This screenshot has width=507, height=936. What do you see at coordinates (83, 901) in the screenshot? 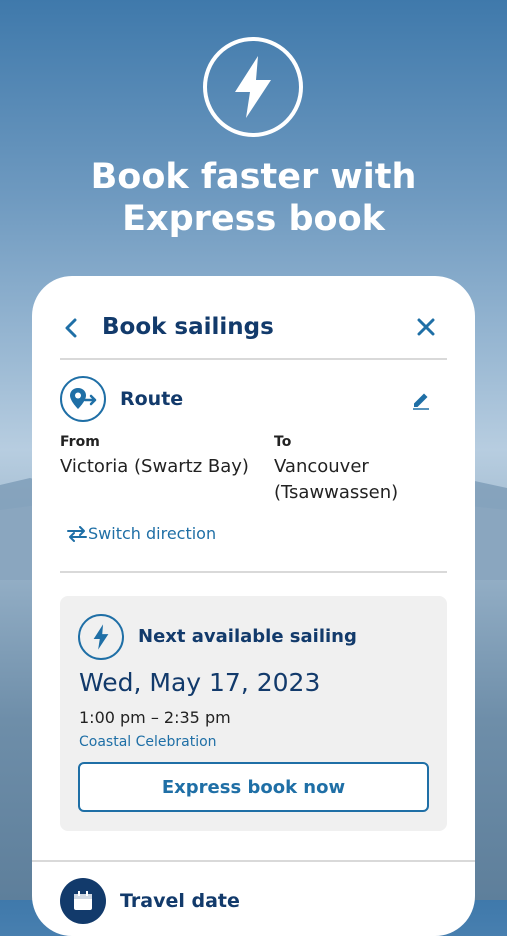
I see `calendar-icon` at bounding box center [83, 901].